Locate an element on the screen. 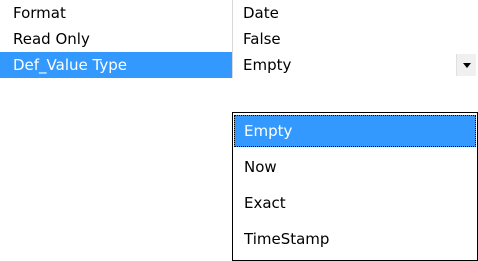  dropdown-option-now: Now is located at coordinates (355, 167).